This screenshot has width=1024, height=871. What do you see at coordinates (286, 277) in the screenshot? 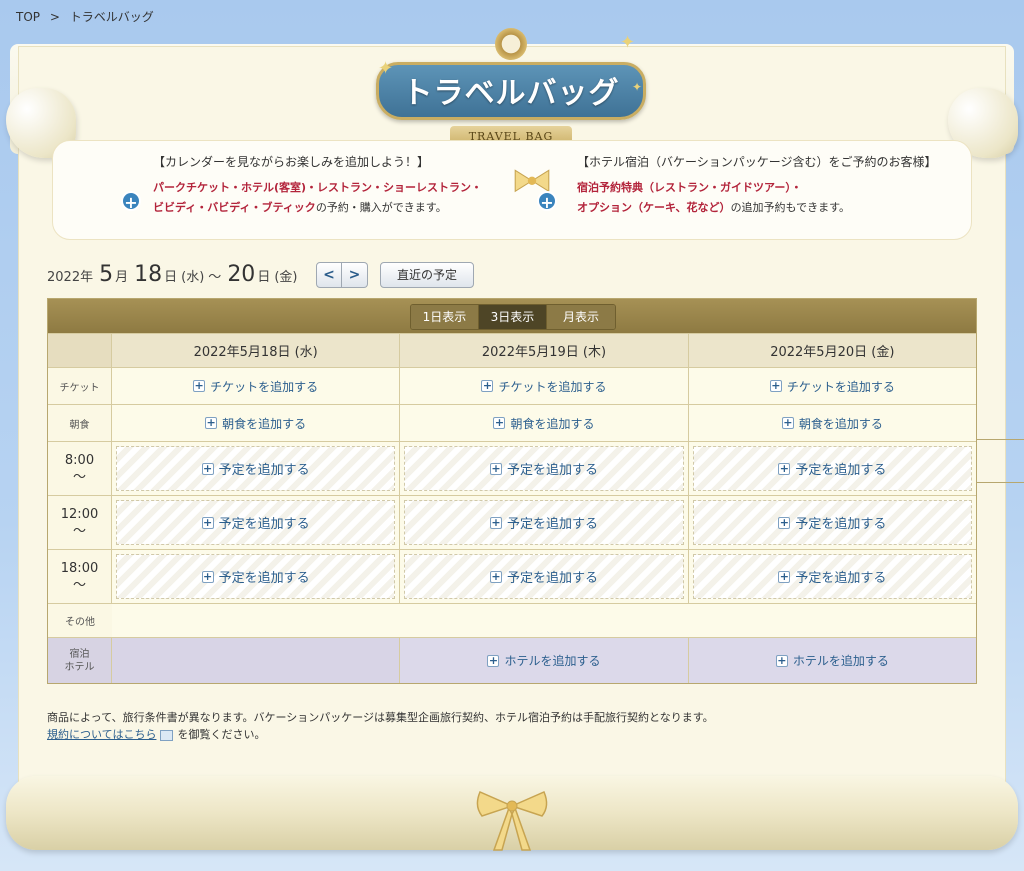
I see `end-dow: (金)` at bounding box center [286, 277].